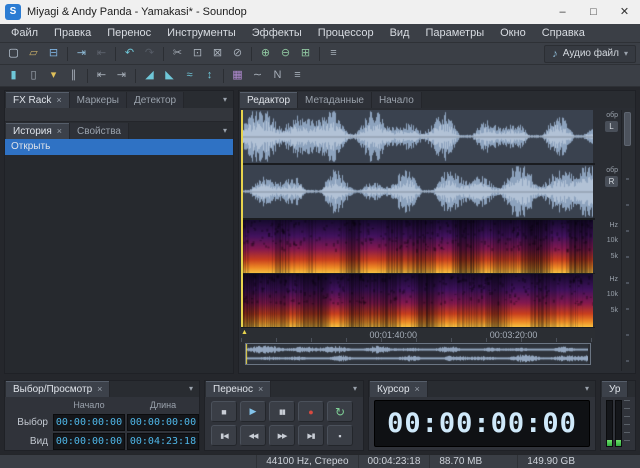 This screenshot has width=640, height=468. I want to click on panel-menu-icon: ≡, so click(297, 76).